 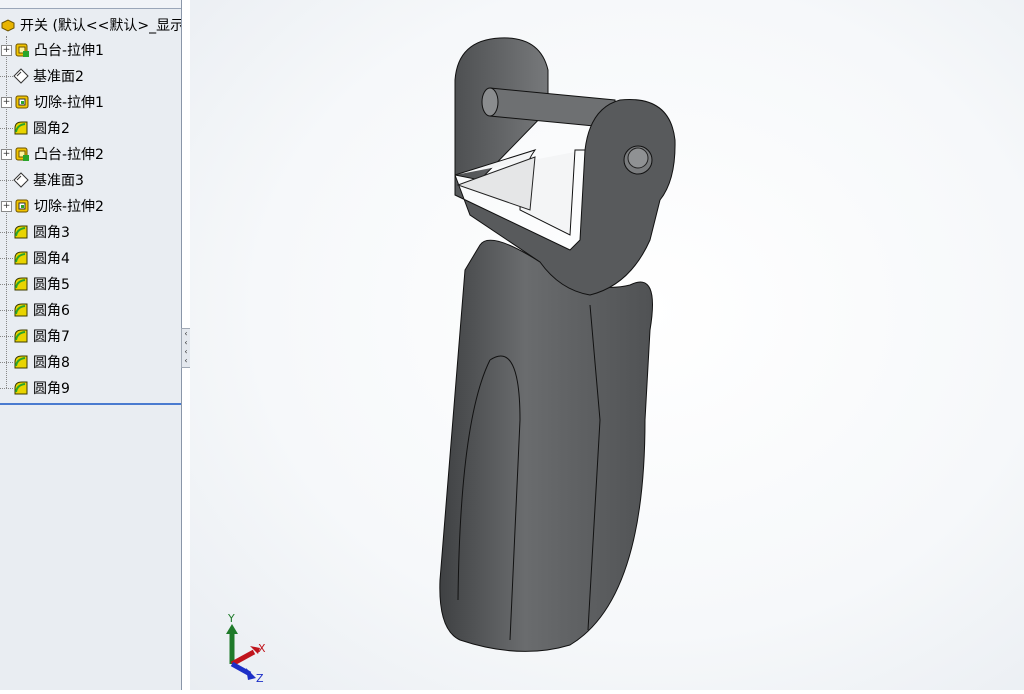 I want to click on tree-item: + 凸台-拉伸1, so click(x=52, y=50).